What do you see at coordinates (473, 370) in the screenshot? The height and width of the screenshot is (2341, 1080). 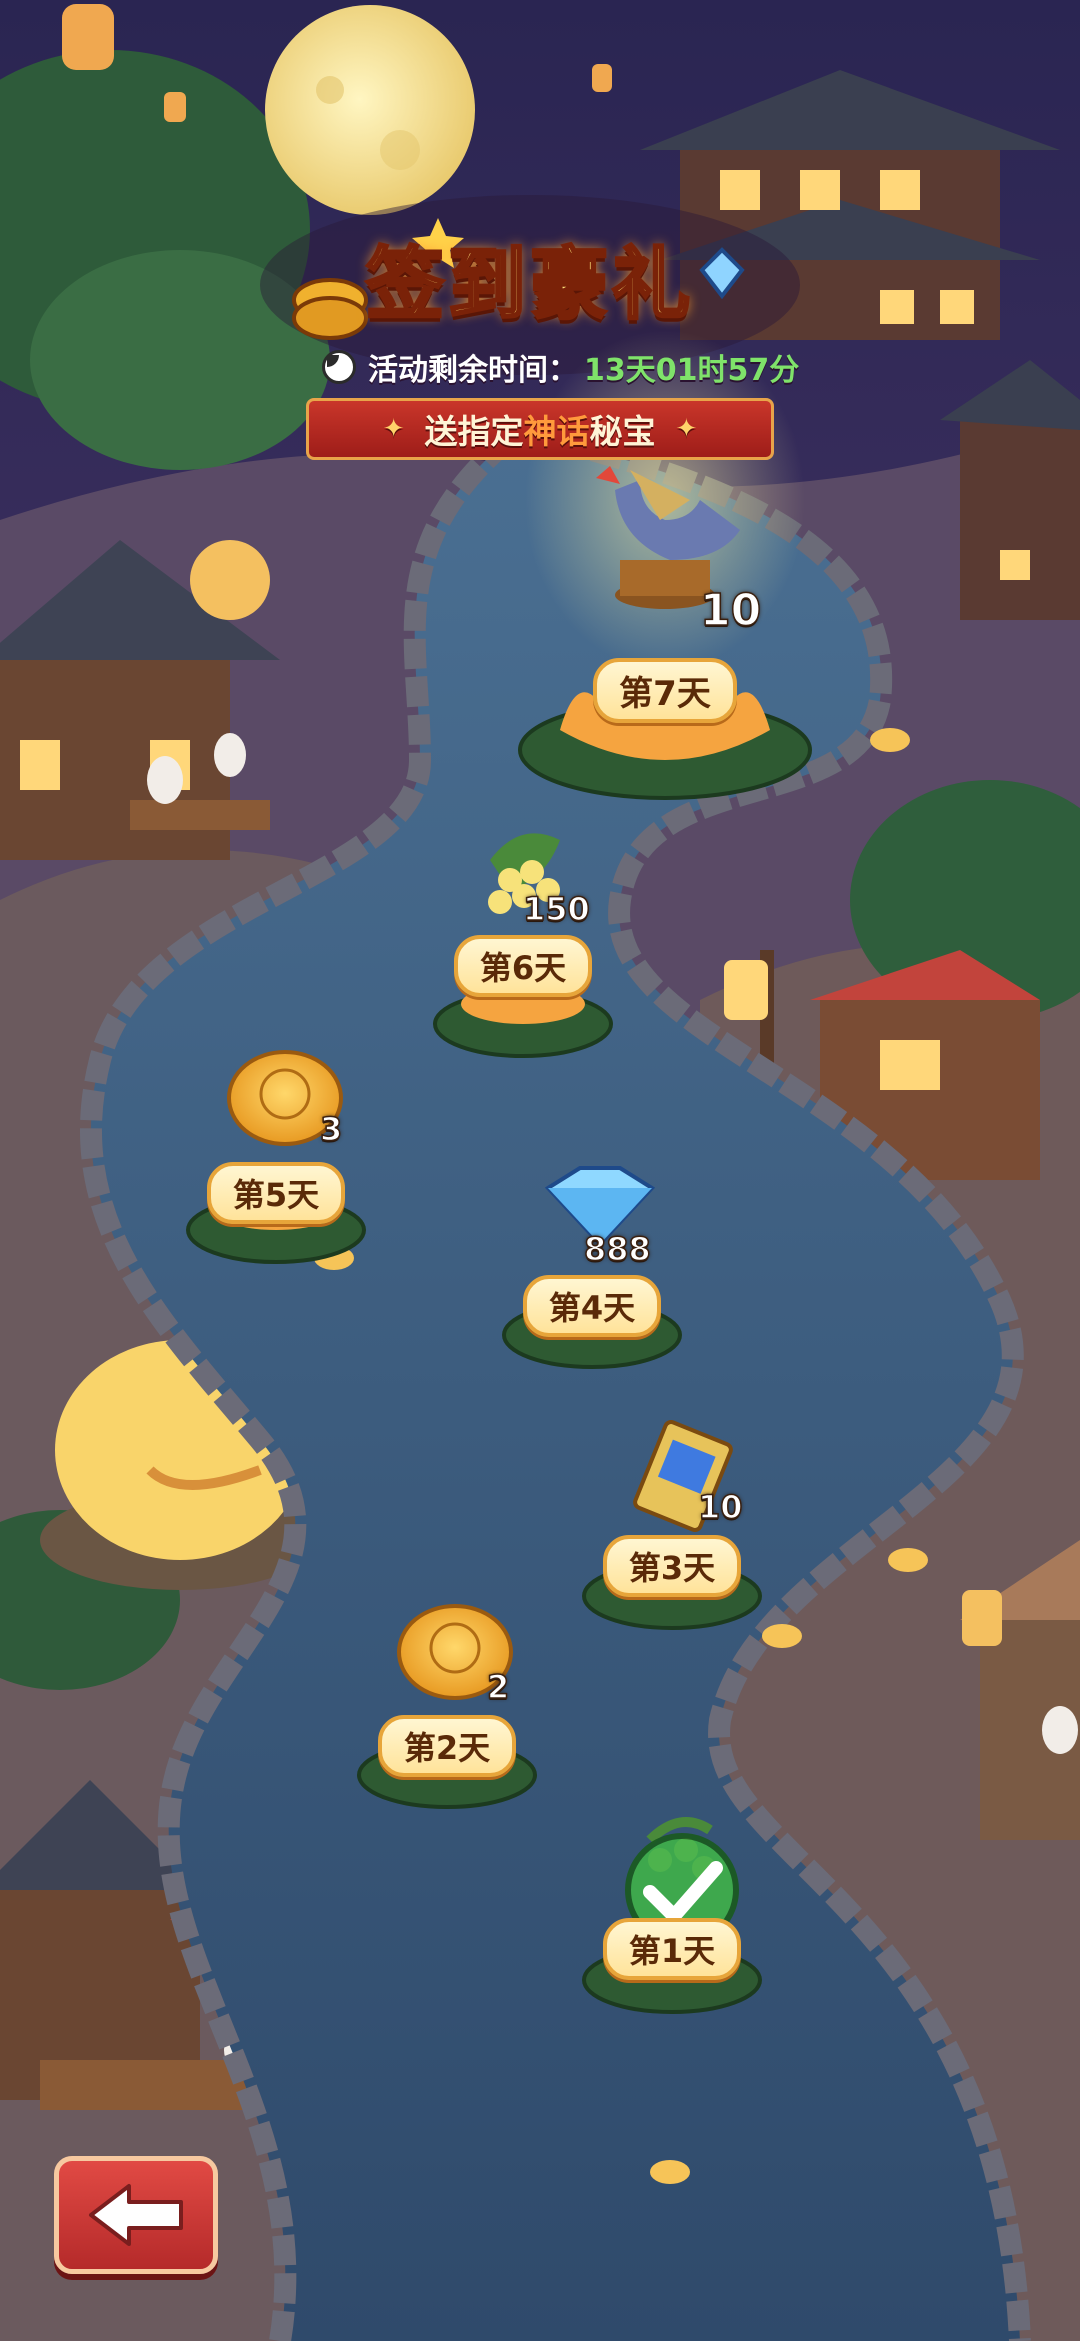 I see `timer-label: 活动剩余时间：` at bounding box center [473, 370].